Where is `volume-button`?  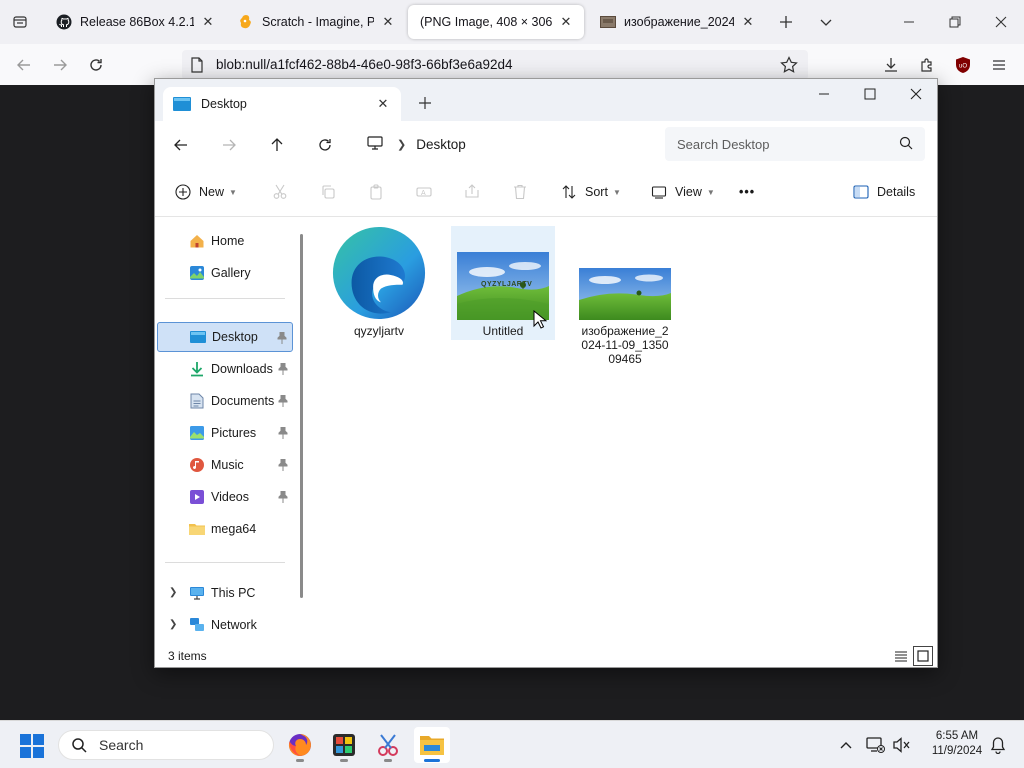 volume-button is located at coordinates (902, 745).